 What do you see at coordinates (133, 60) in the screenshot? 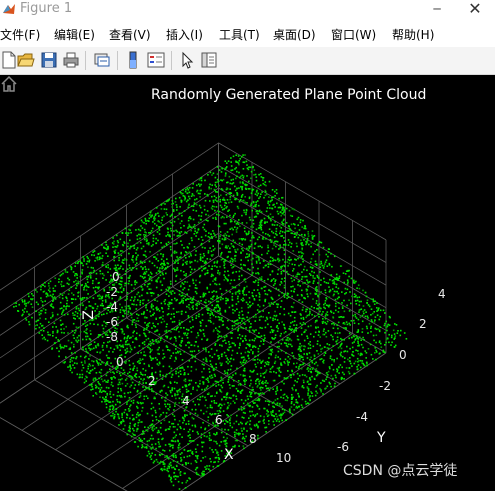
I see `colorbar-icon` at bounding box center [133, 60].